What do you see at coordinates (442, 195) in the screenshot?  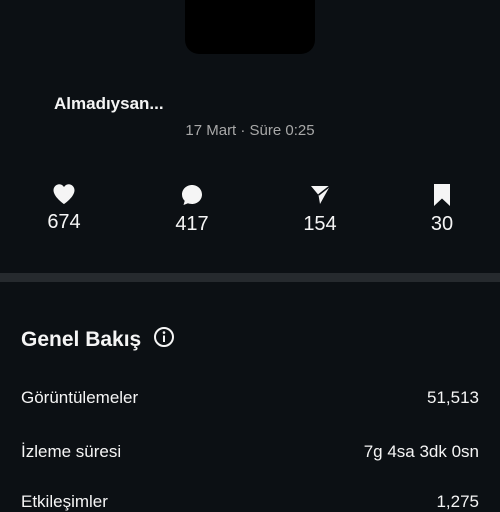 I see `bookmark-icon` at bounding box center [442, 195].